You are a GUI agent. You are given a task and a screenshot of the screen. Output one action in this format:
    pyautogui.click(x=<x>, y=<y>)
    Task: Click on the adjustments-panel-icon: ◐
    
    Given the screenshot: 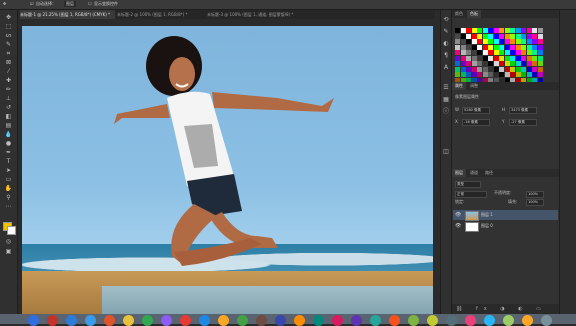 What is the action you would take?
    pyautogui.click(x=446, y=44)
    